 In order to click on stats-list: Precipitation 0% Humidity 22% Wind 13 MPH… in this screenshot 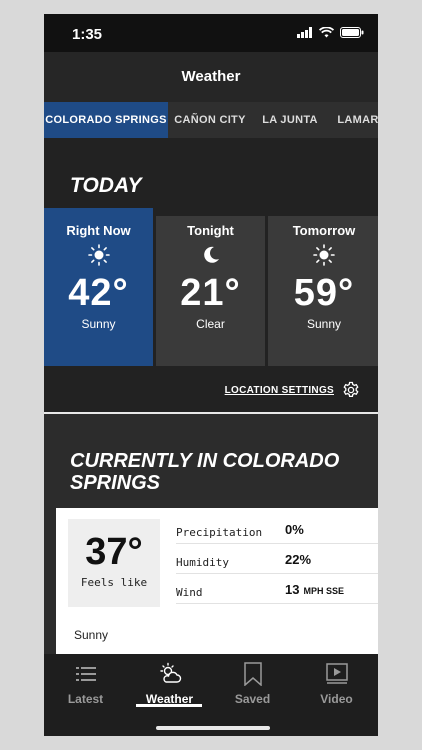, I will do `click(277, 559)`.